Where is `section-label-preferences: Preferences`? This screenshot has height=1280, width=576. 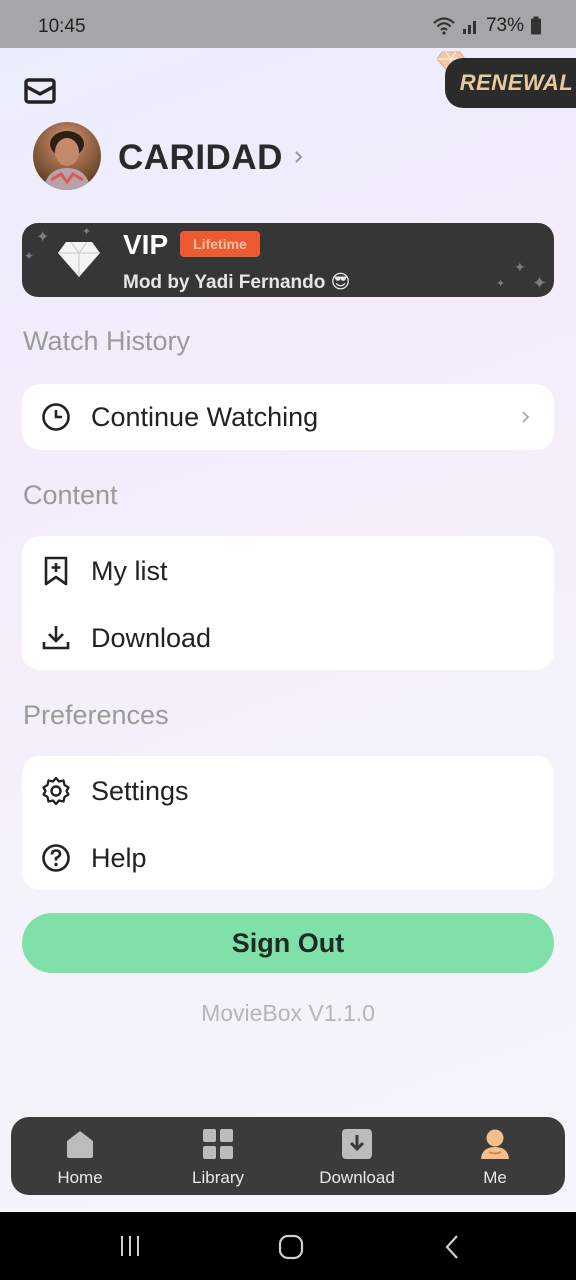 section-label-preferences: Preferences is located at coordinates (96, 715).